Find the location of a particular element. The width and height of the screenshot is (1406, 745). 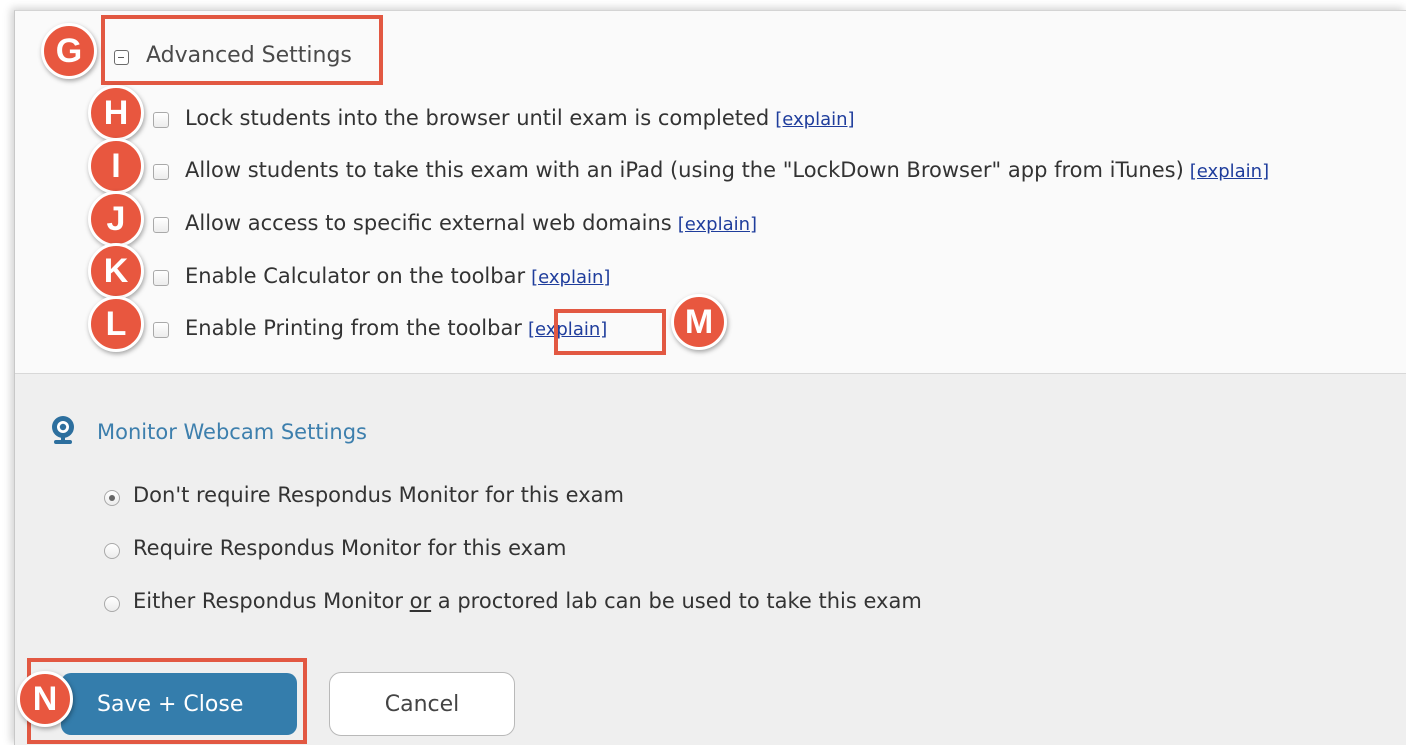

checkbox-lock-browser is located at coordinates (161, 120).